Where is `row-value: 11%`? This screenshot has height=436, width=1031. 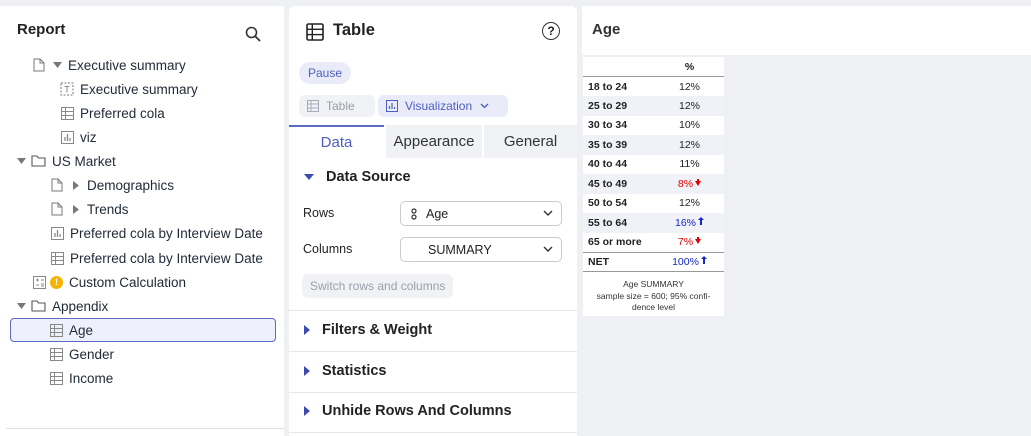
row-value: 11% is located at coordinates (689, 164).